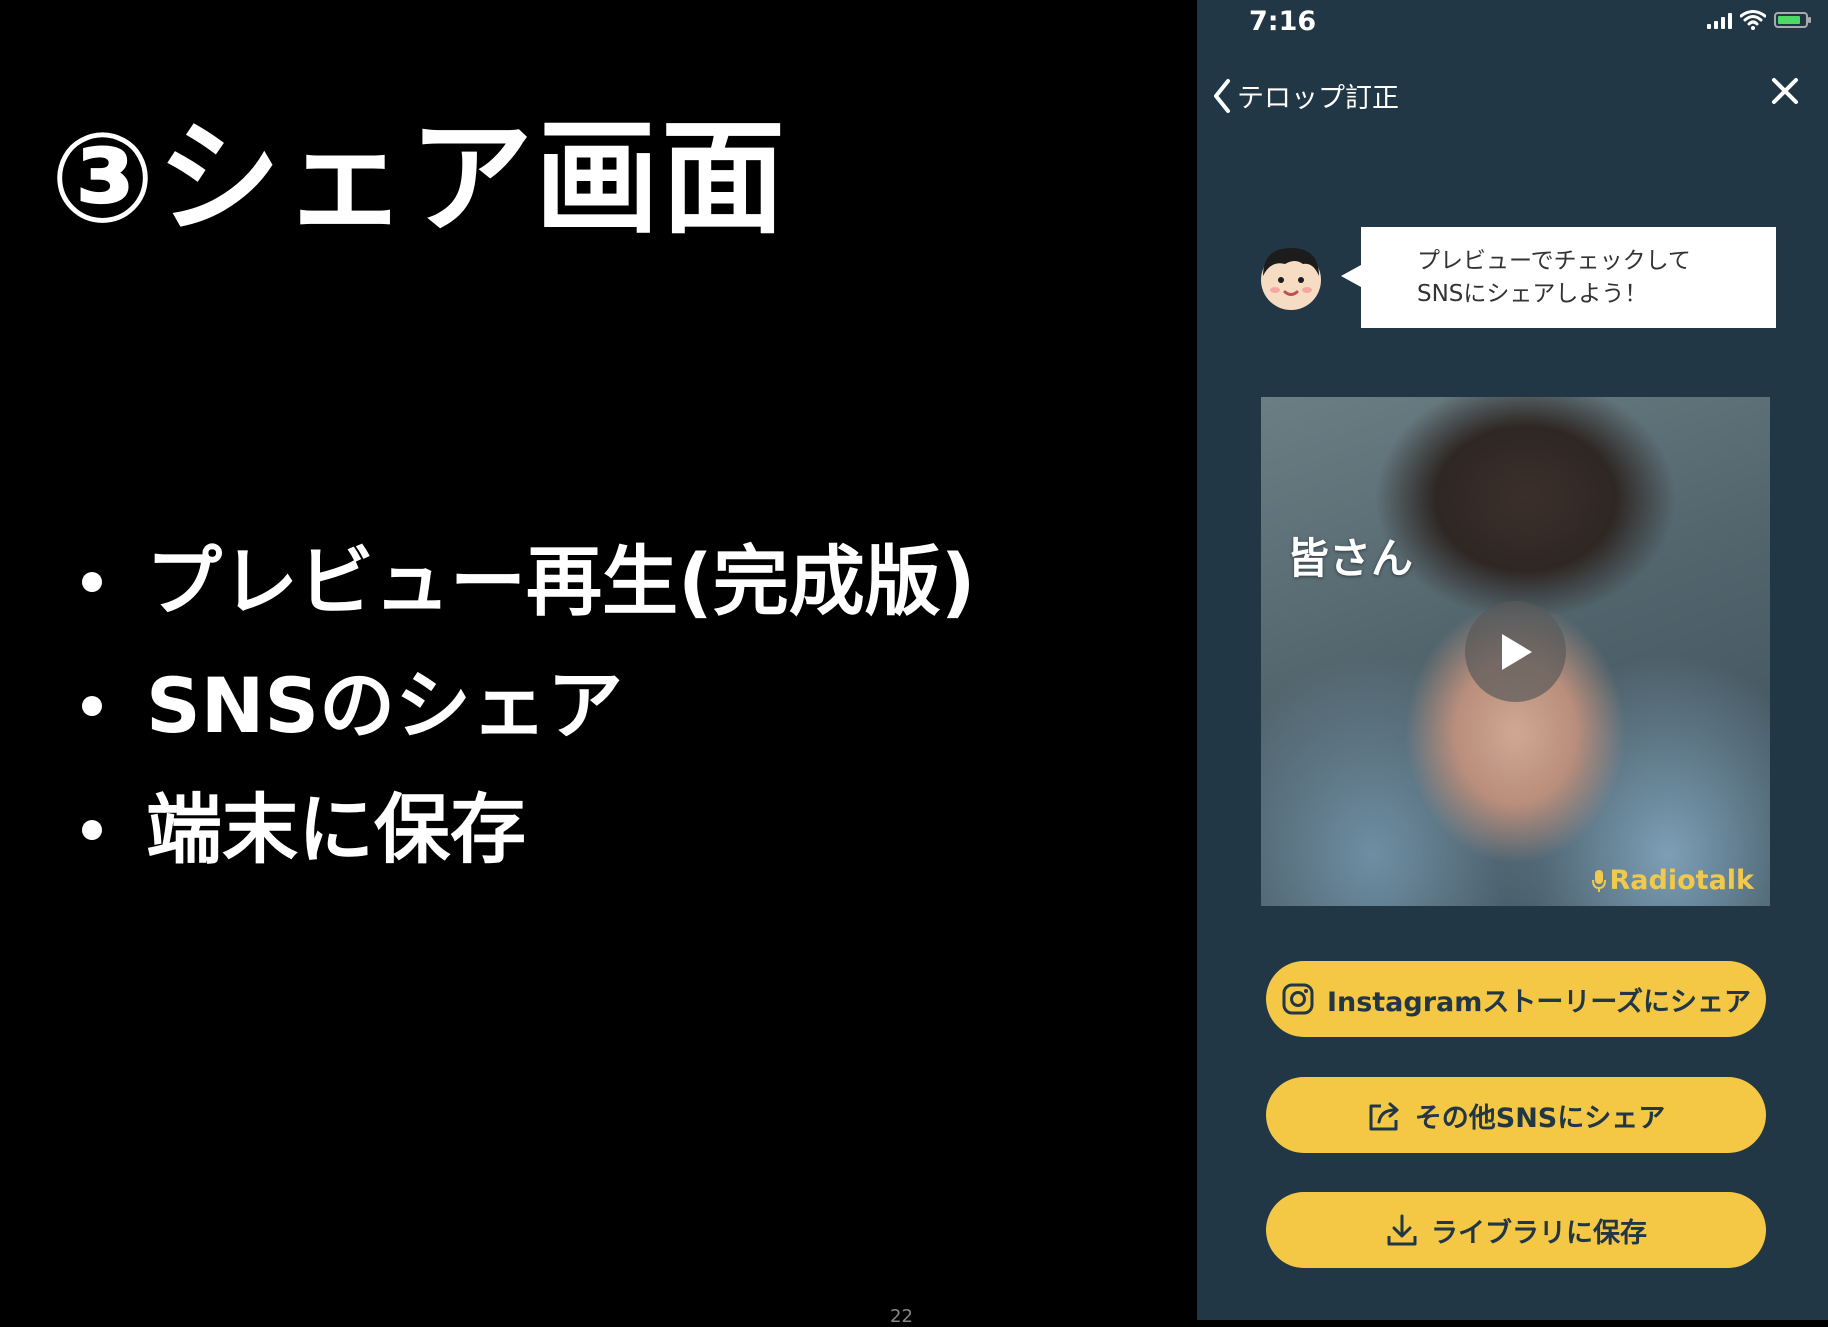 This screenshot has width=1828, height=1327. What do you see at coordinates (1222, 95) in the screenshot?
I see `chevron-left-icon` at bounding box center [1222, 95].